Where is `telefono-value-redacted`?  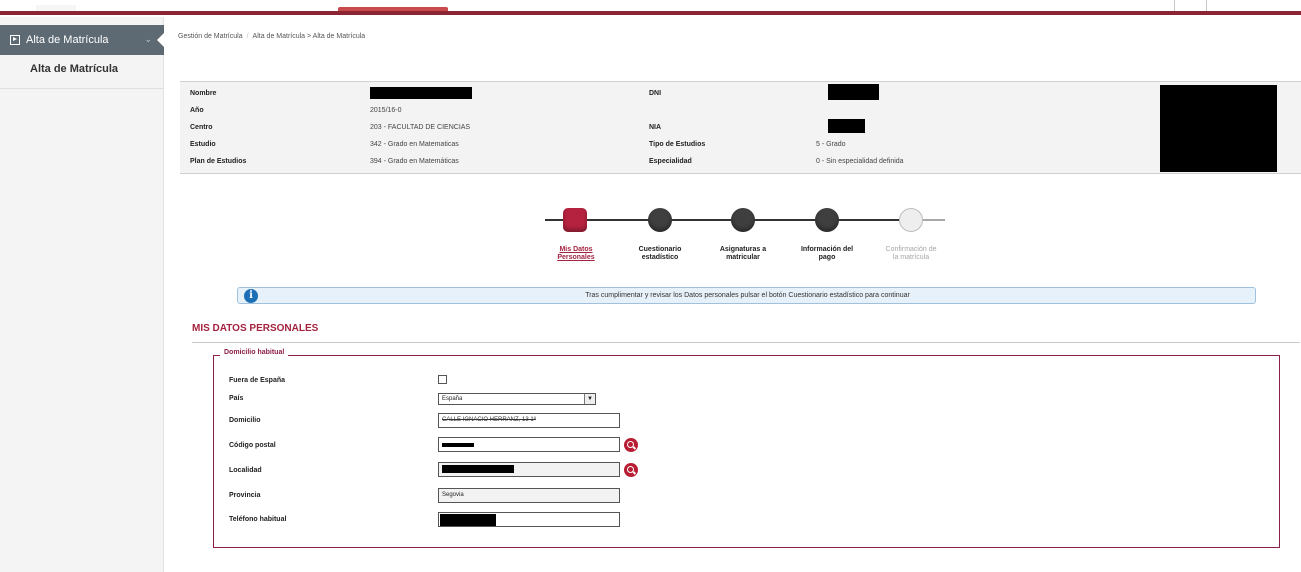 telefono-value-redacted is located at coordinates (468, 520).